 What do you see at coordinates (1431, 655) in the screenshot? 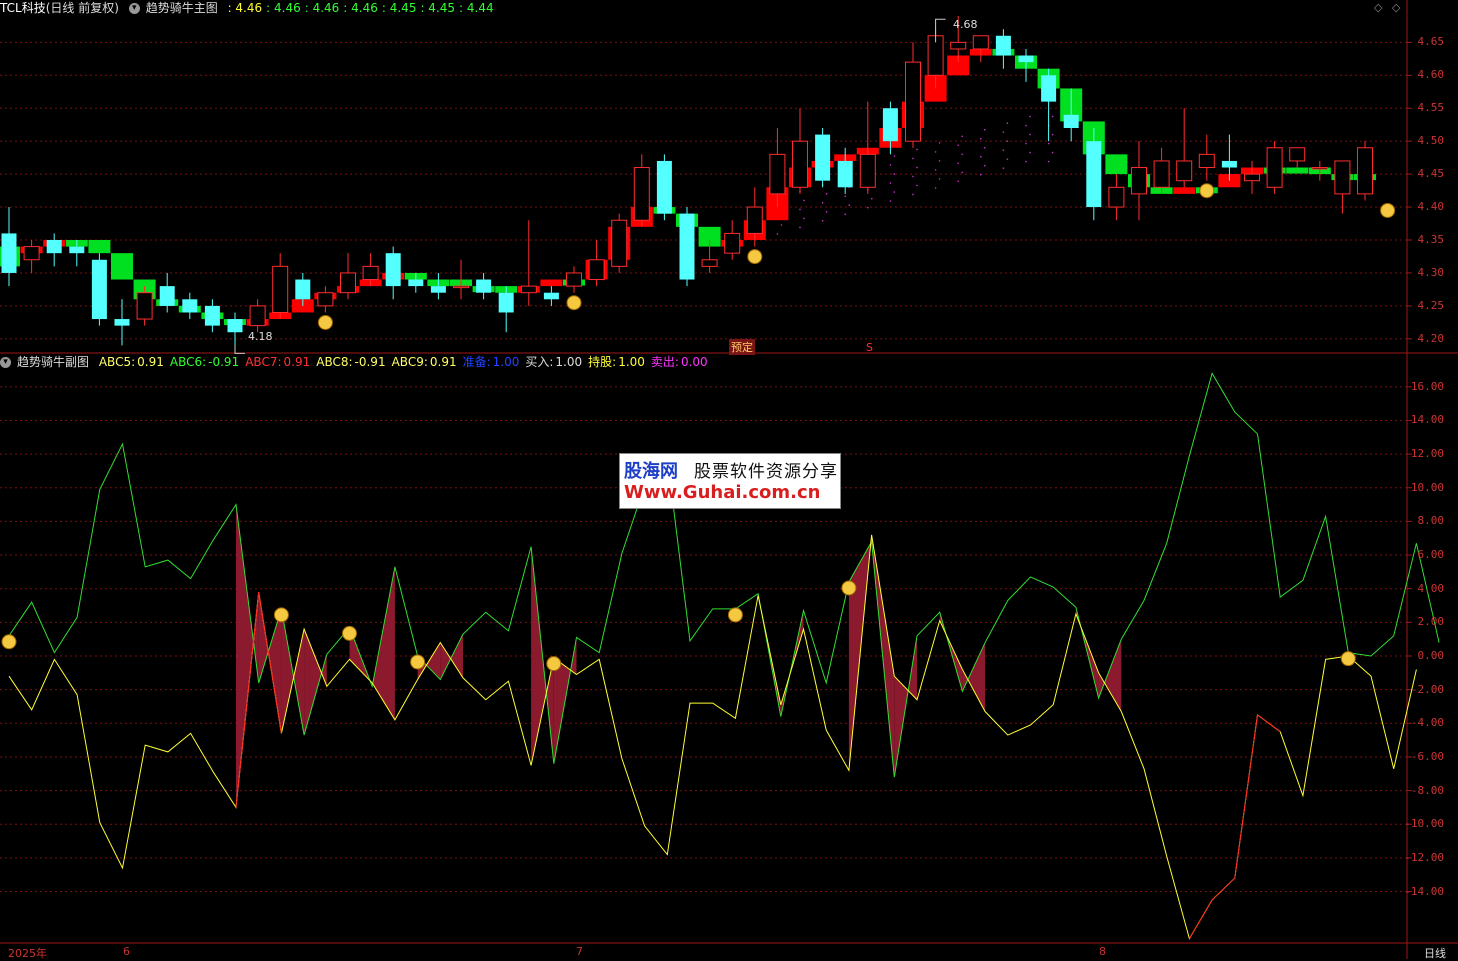
I see `osc-tick: 0.00` at bounding box center [1431, 655].